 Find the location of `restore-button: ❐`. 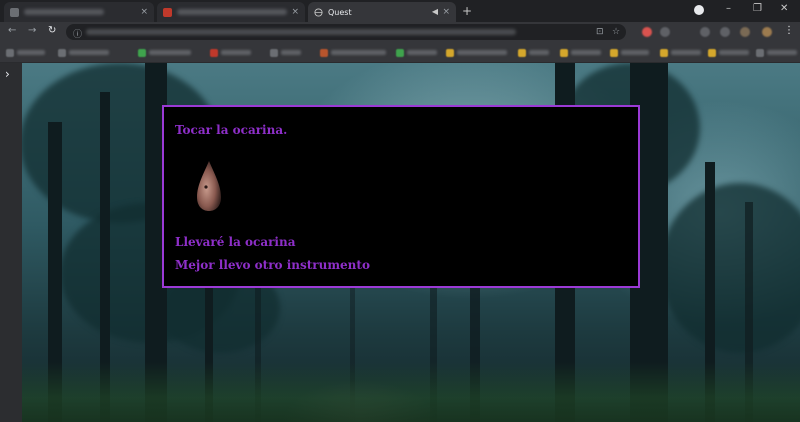

restore-button: ❐ is located at coordinates (757, 8).